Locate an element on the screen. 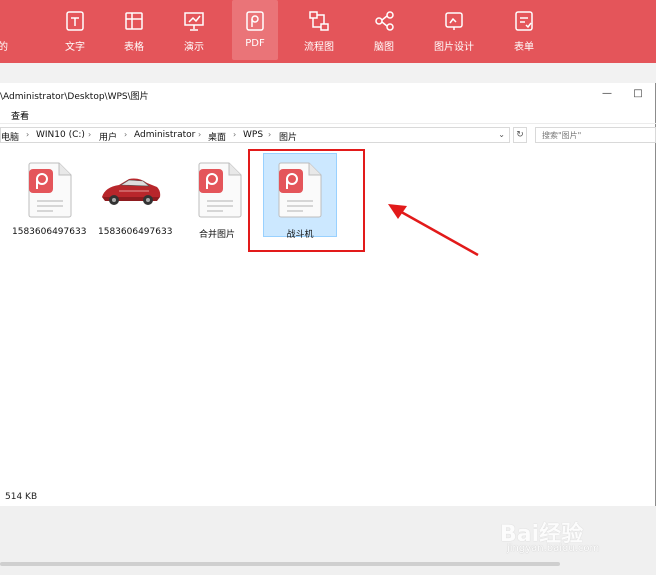 The height and width of the screenshot is (575, 656). annotation-arrow is located at coordinates (433, 230).